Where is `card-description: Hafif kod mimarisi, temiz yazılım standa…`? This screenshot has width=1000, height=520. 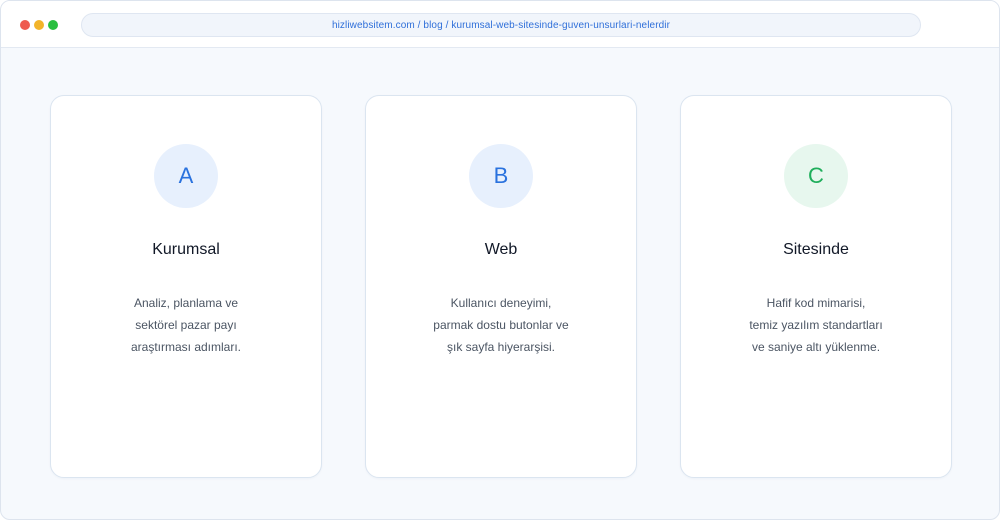
card-description: Hafif kod mimarisi, temiz yazılım standa… is located at coordinates (816, 325).